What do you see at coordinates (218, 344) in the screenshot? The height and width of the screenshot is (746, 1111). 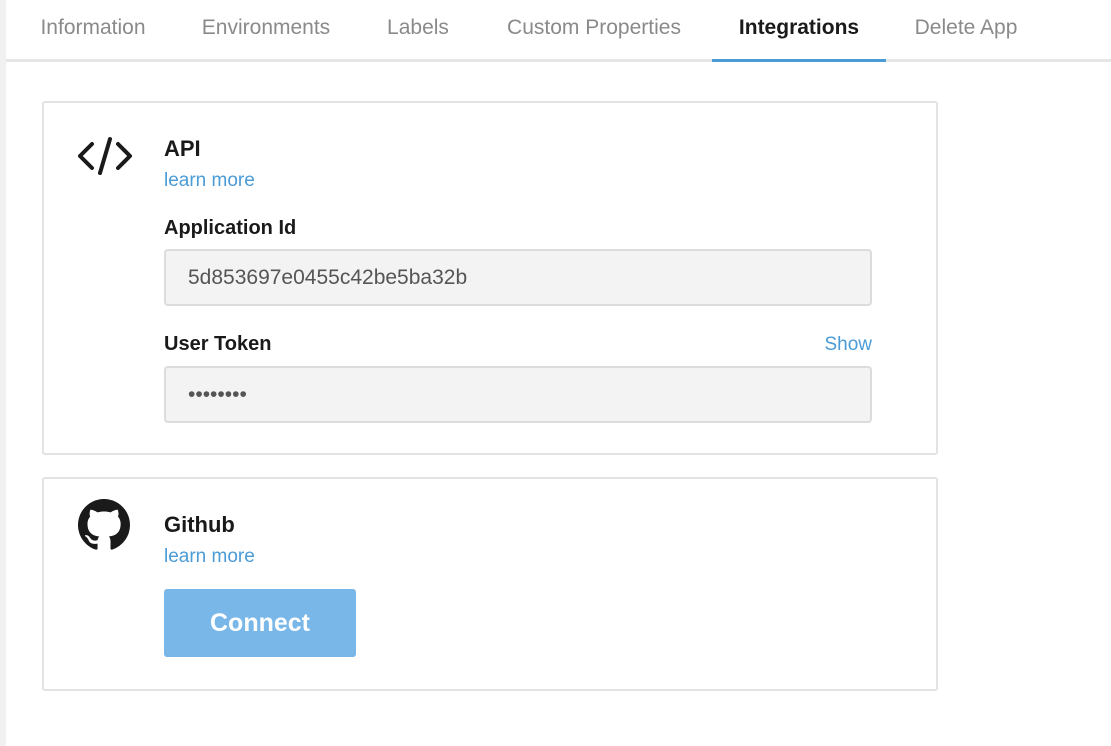 I see `user-token-label: User Token` at bounding box center [218, 344].